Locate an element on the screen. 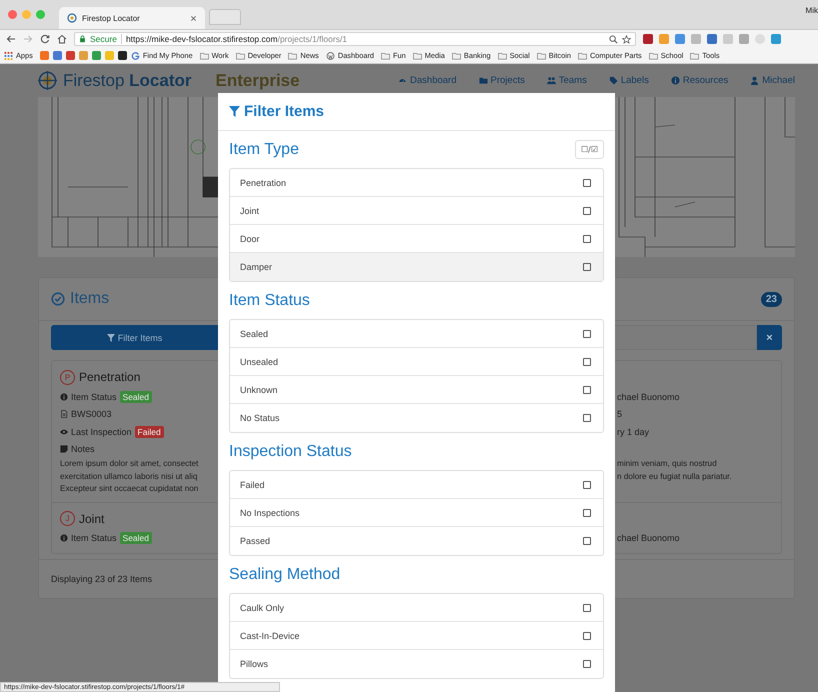  item-detail: ry 1 day is located at coordinates (633, 431).